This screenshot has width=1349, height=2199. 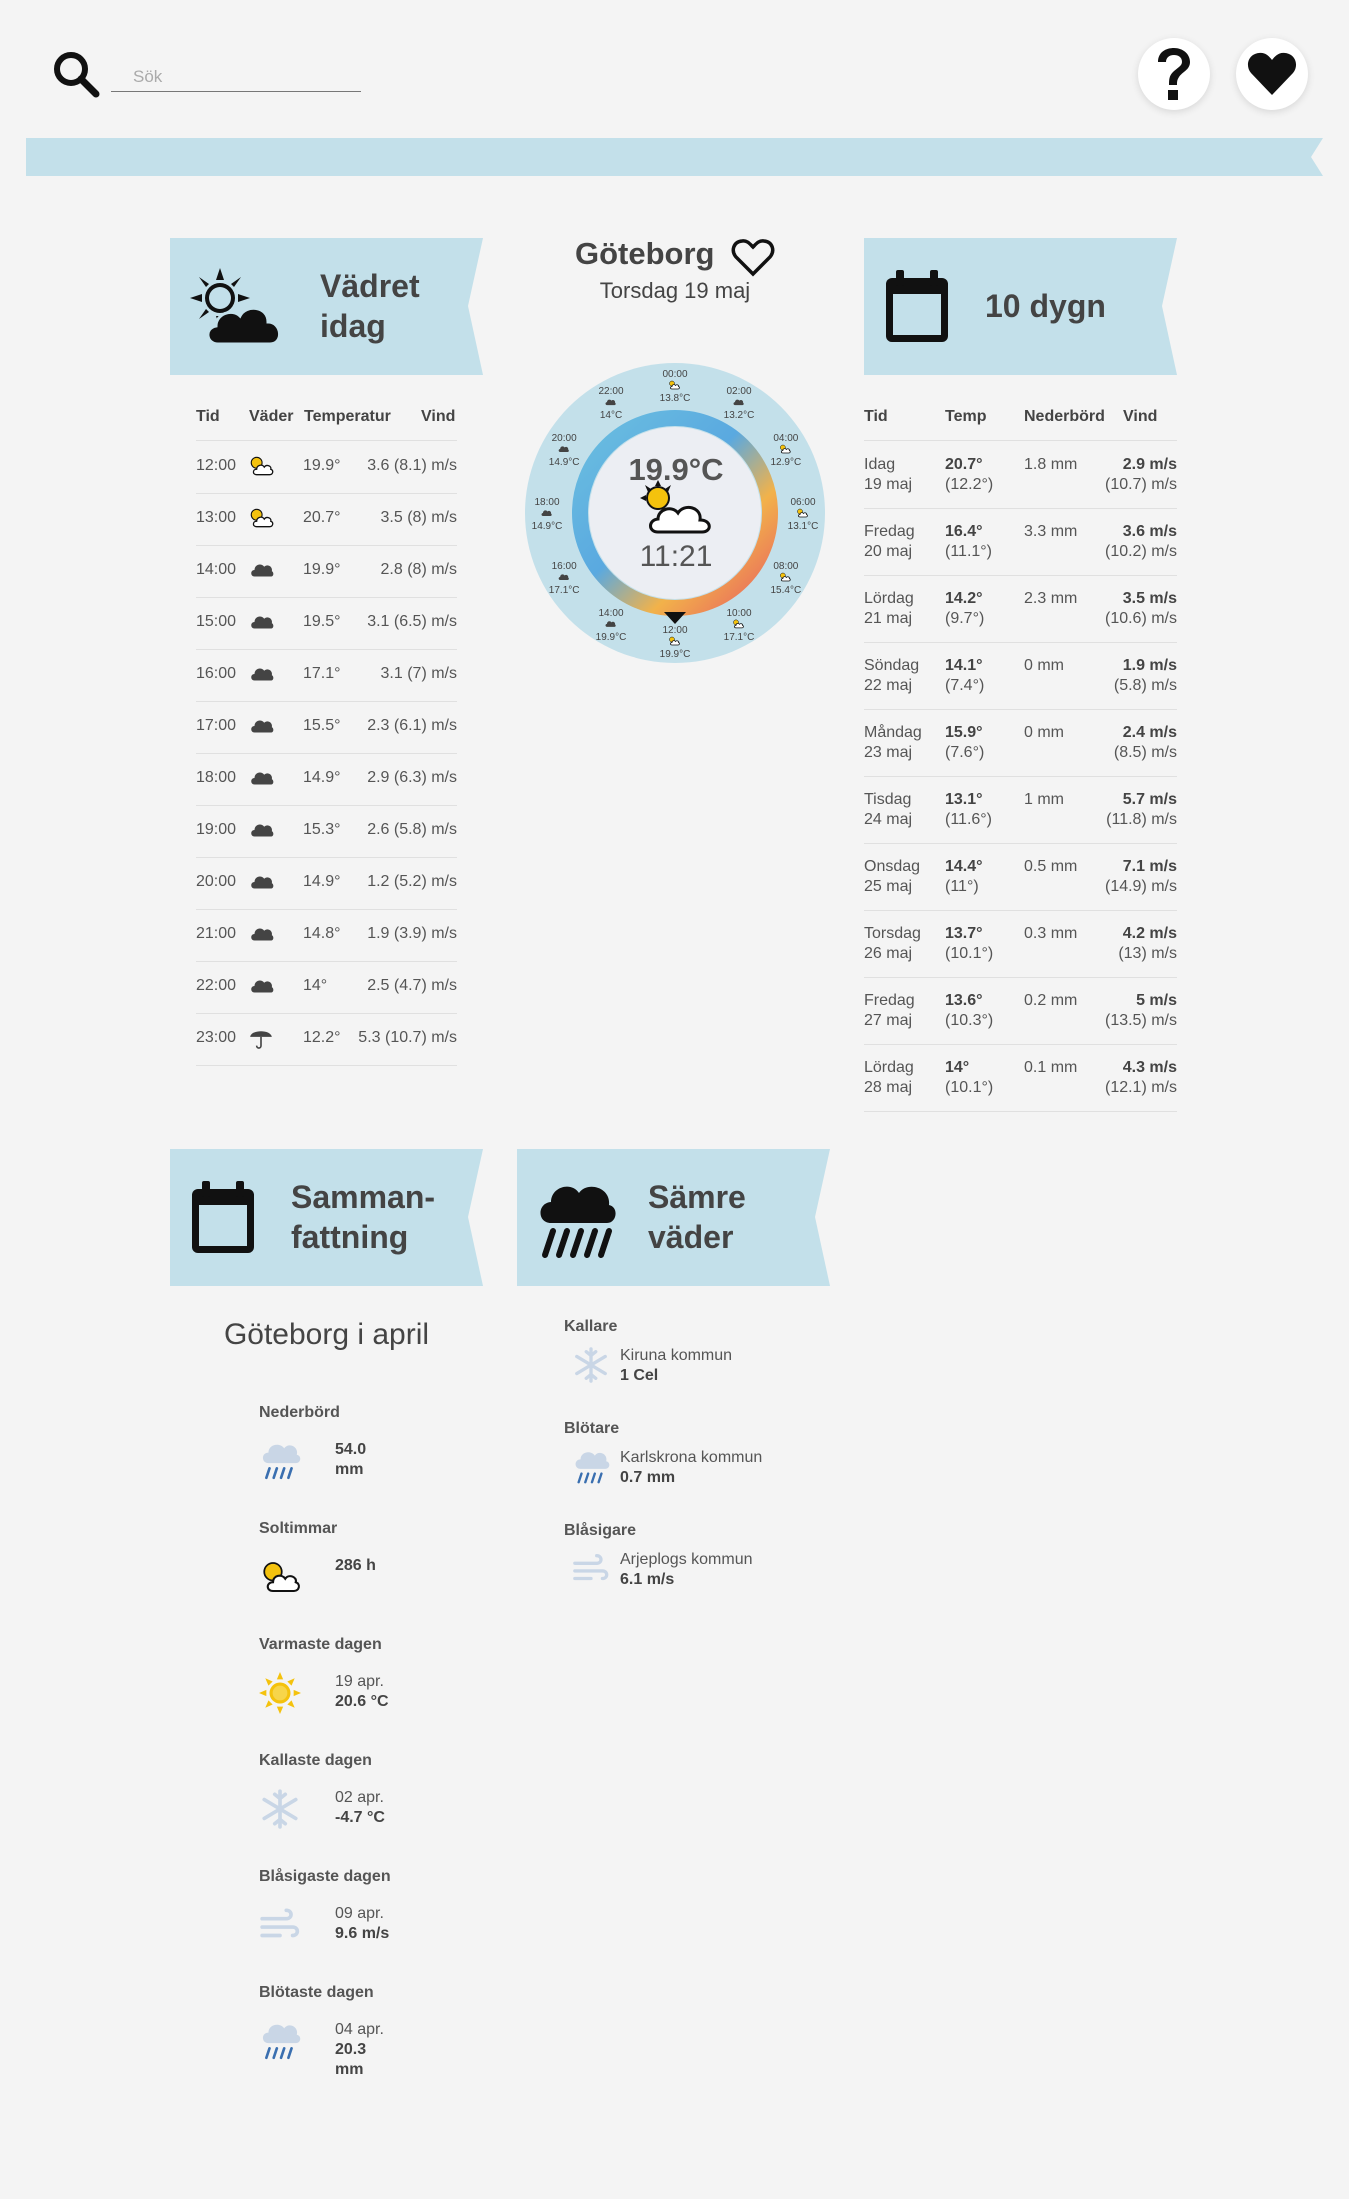 I want to click on day-temperature: 14° (10.1°), so click(x=969, y=1077).